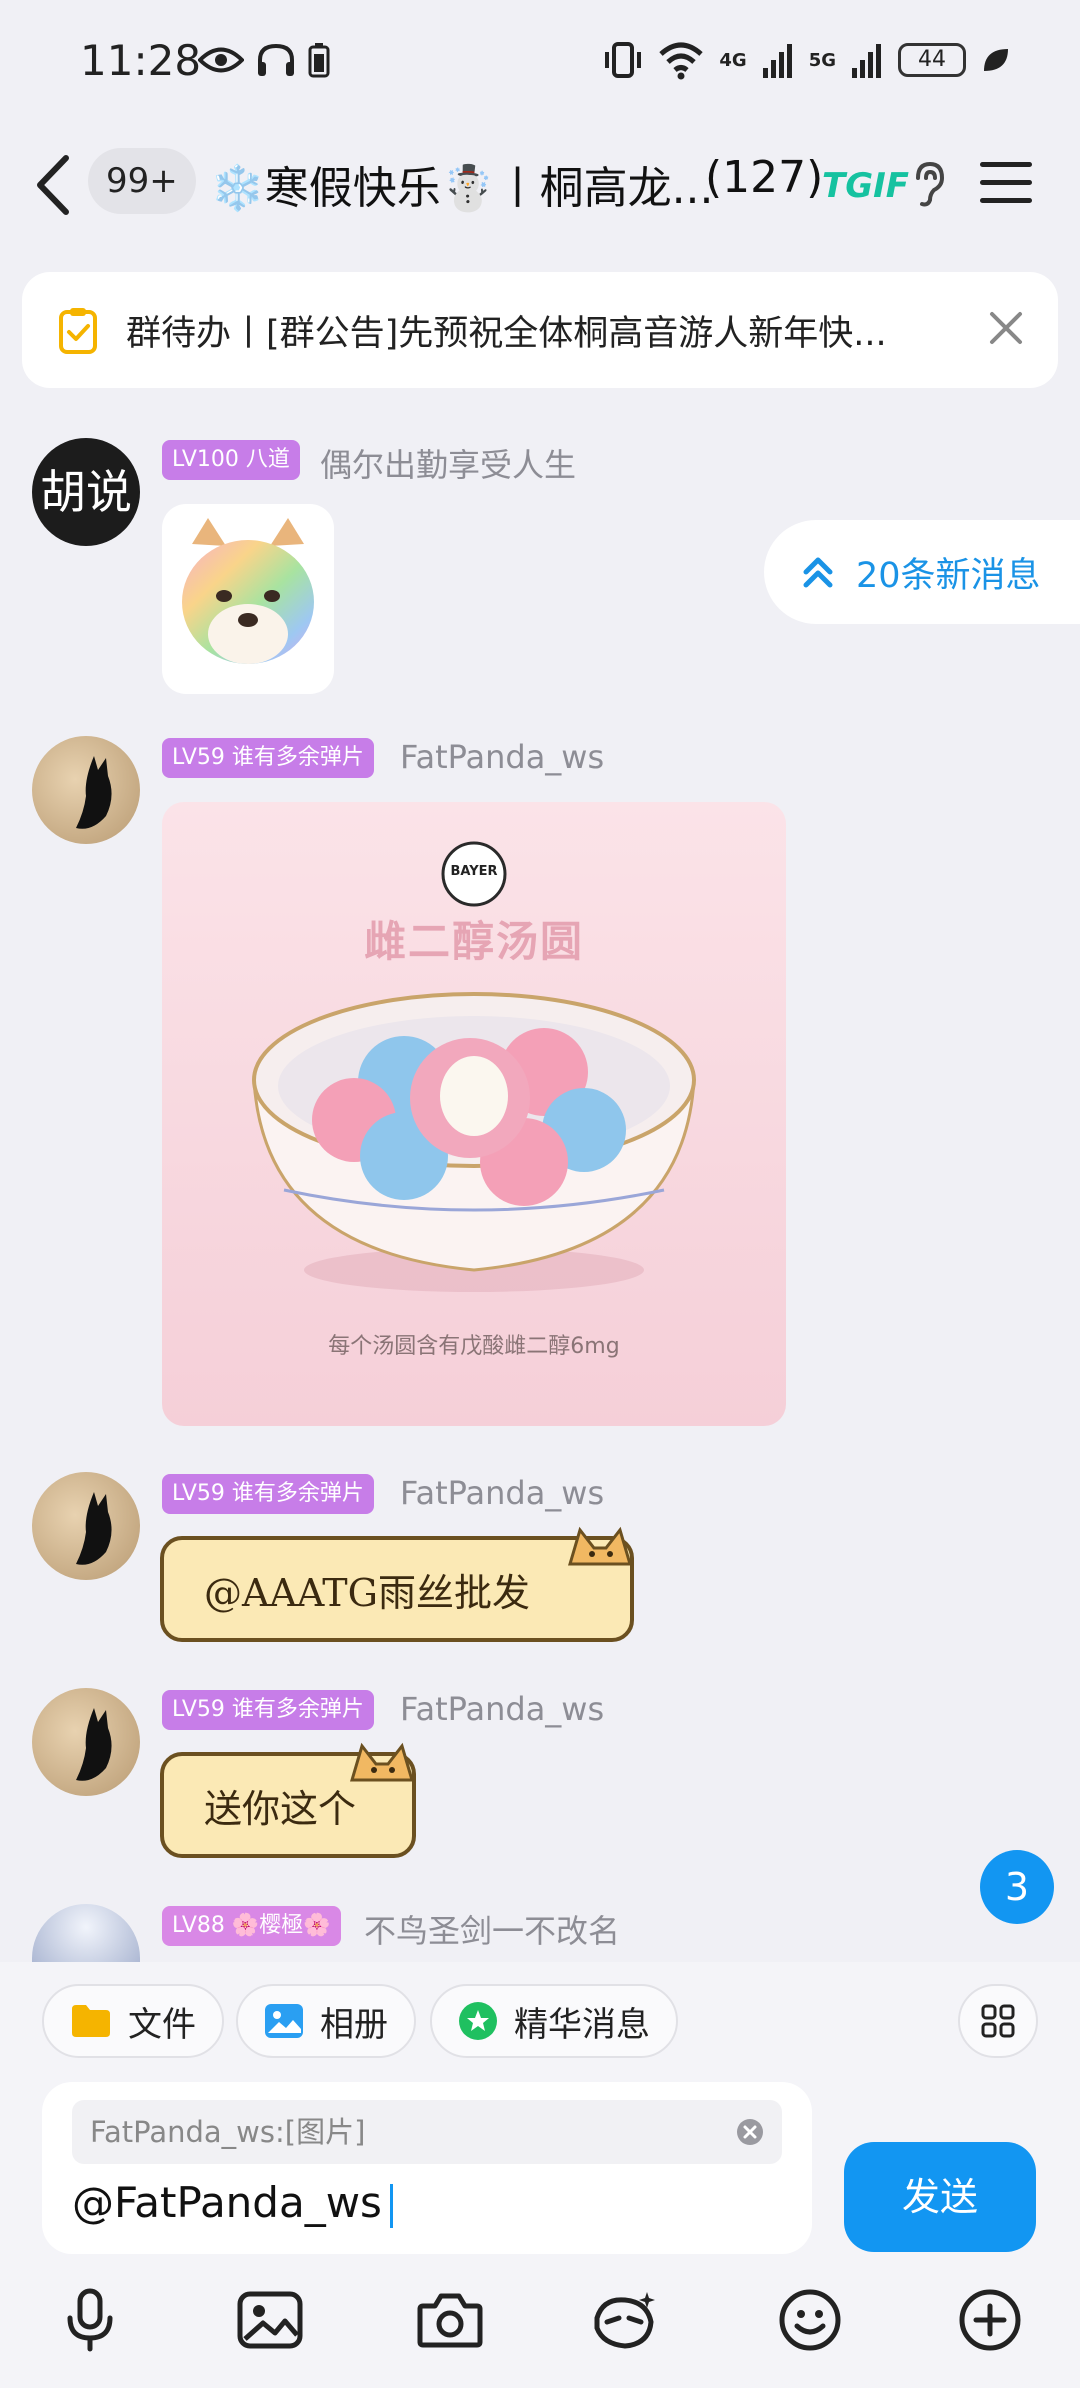 This screenshot has width=1080, height=2388. Describe the element at coordinates (367, 1592) in the screenshot. I see `sticker-text: @AAATG雨丝批发` at that location.